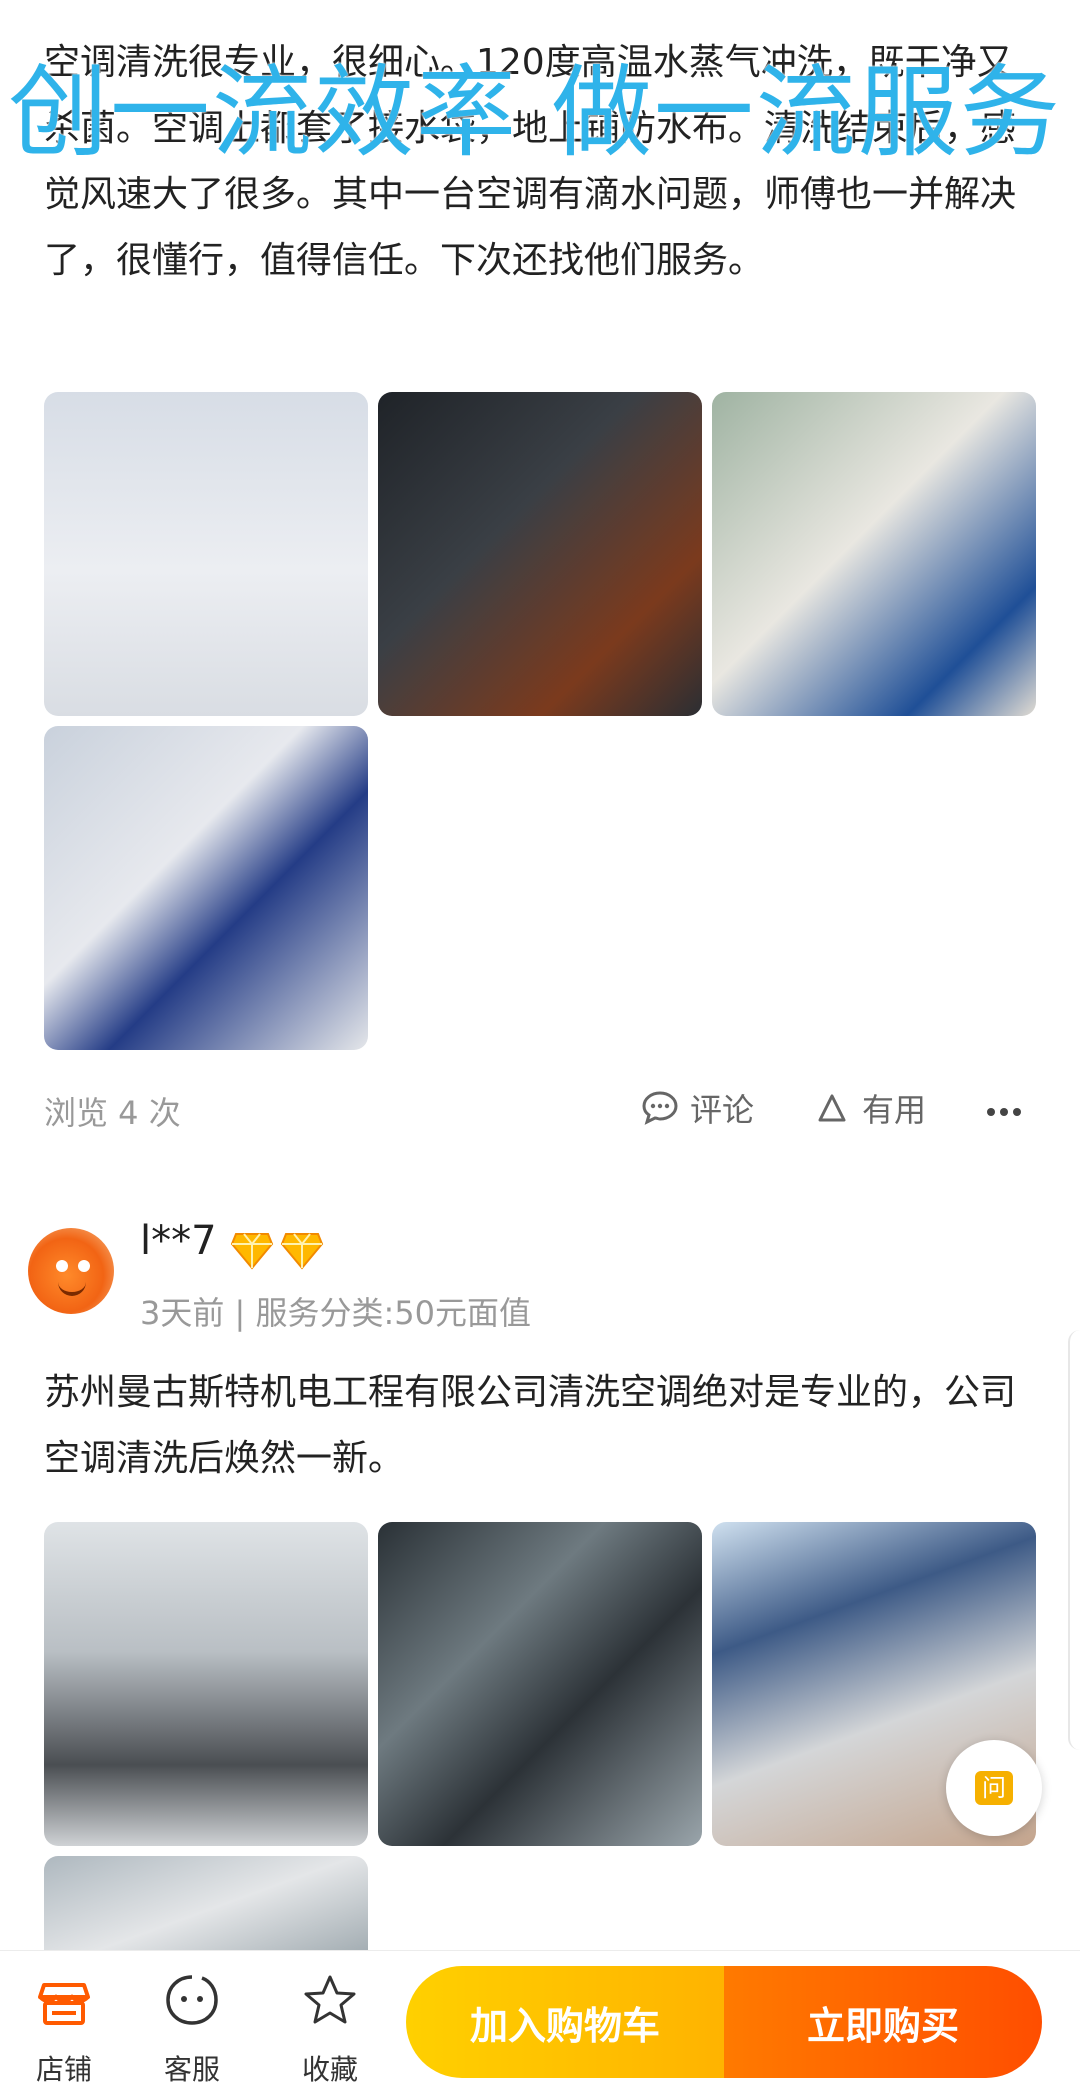 Image resolution: width=1080 pixels, height=2098 pixels. What do you see at coordinates (330, 2029) in the screenshot?
I see `favorite-button: 收藏` at bounding box center [330, 2029].